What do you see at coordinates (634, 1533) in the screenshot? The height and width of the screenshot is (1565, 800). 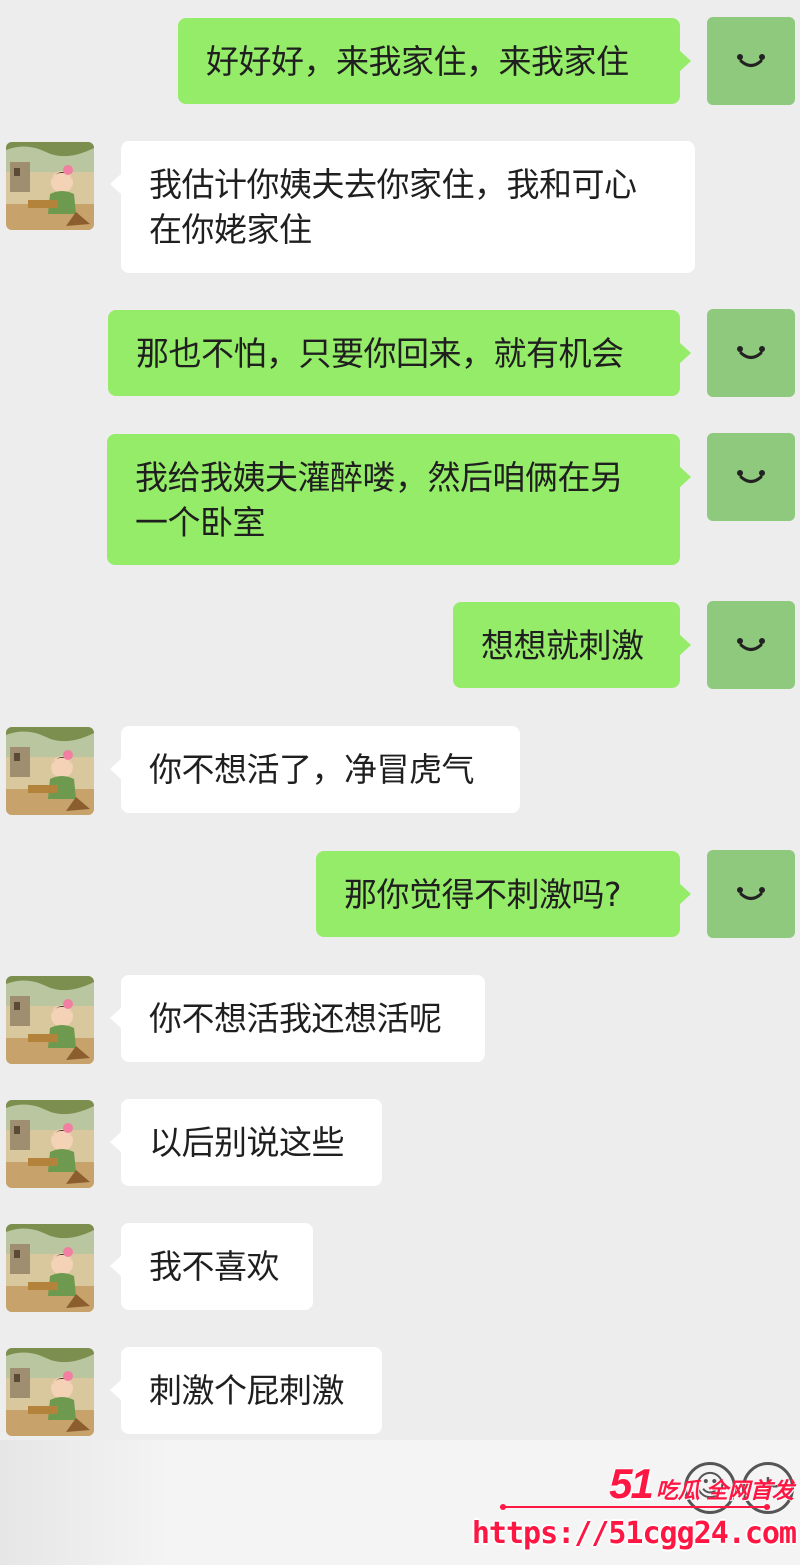 I see `watermark-url: https://51cgg24.com` at bounding box center [634, 1533].